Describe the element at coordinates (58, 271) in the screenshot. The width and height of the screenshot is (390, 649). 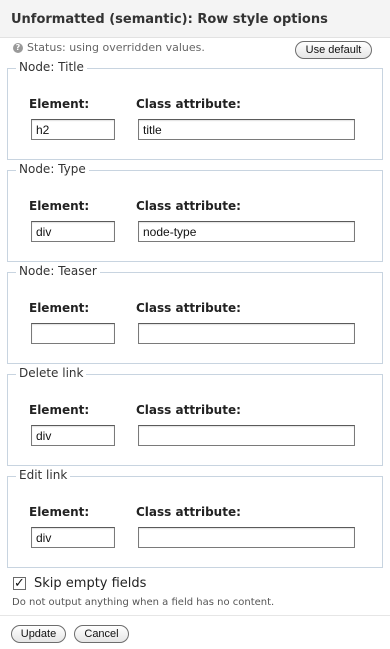
I see `fieldset-legend: Node: Teaser` at that location.